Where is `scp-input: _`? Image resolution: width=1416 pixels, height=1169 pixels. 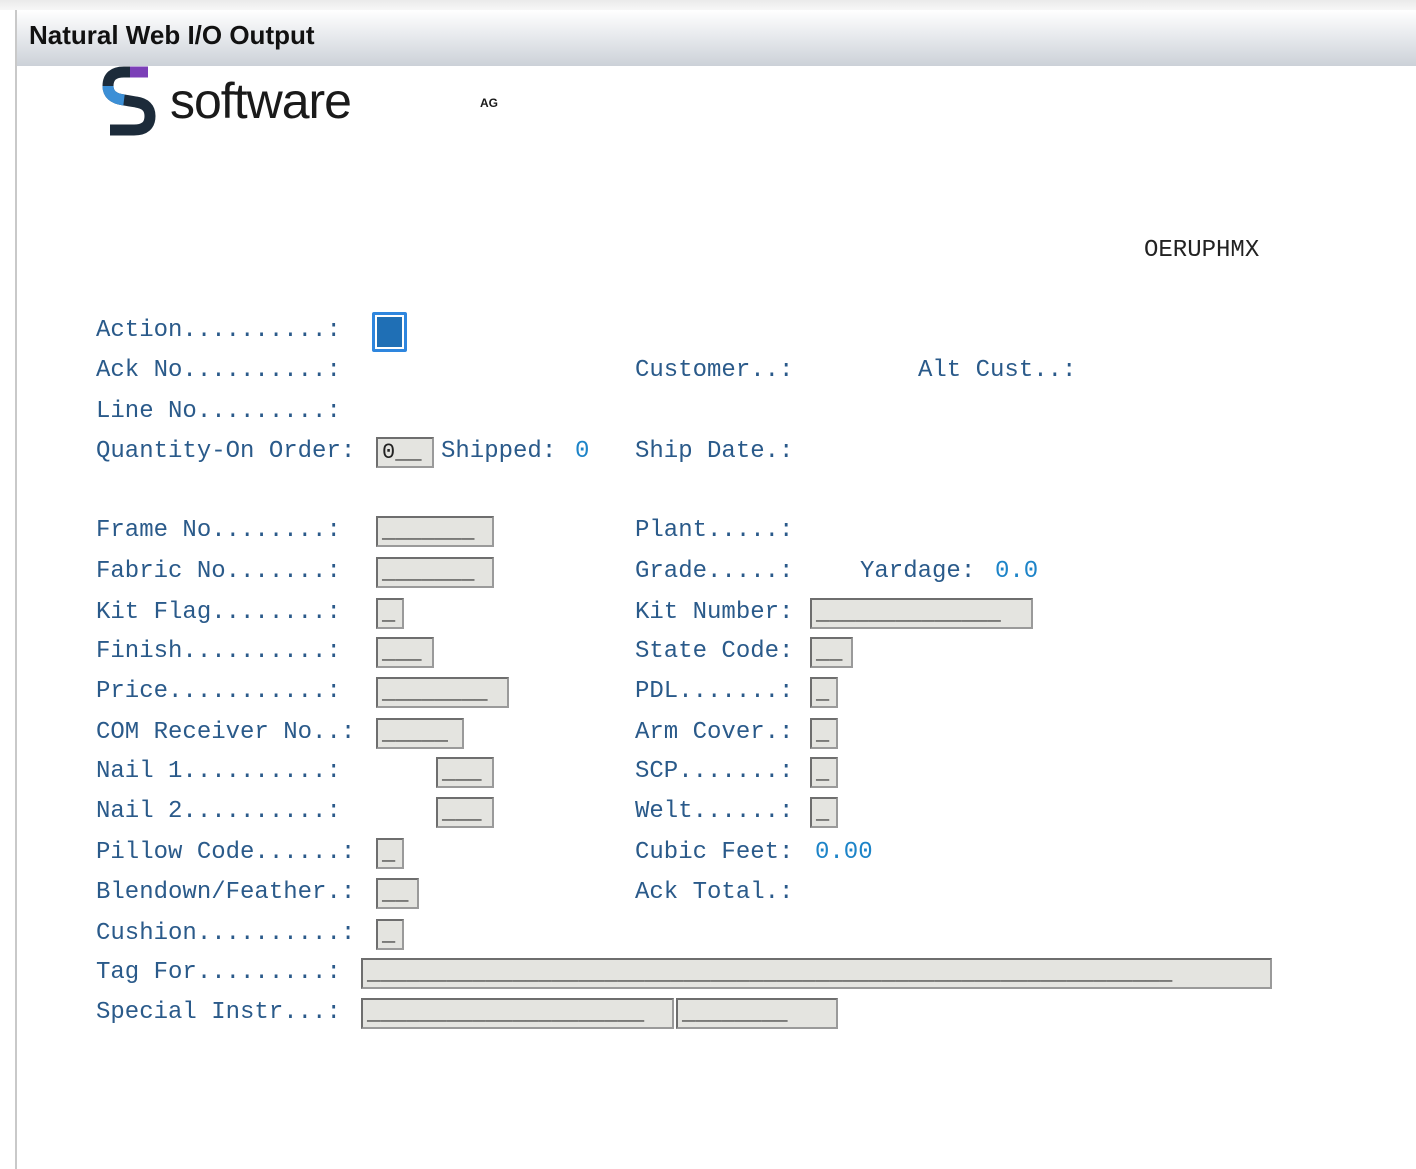 scp-input: _ is located at coordinates (824, 772).